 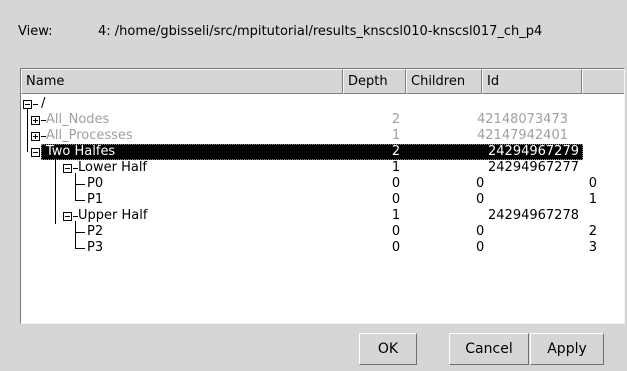 I want to click on tree-item-name: P1, so click(x=95, y=199).